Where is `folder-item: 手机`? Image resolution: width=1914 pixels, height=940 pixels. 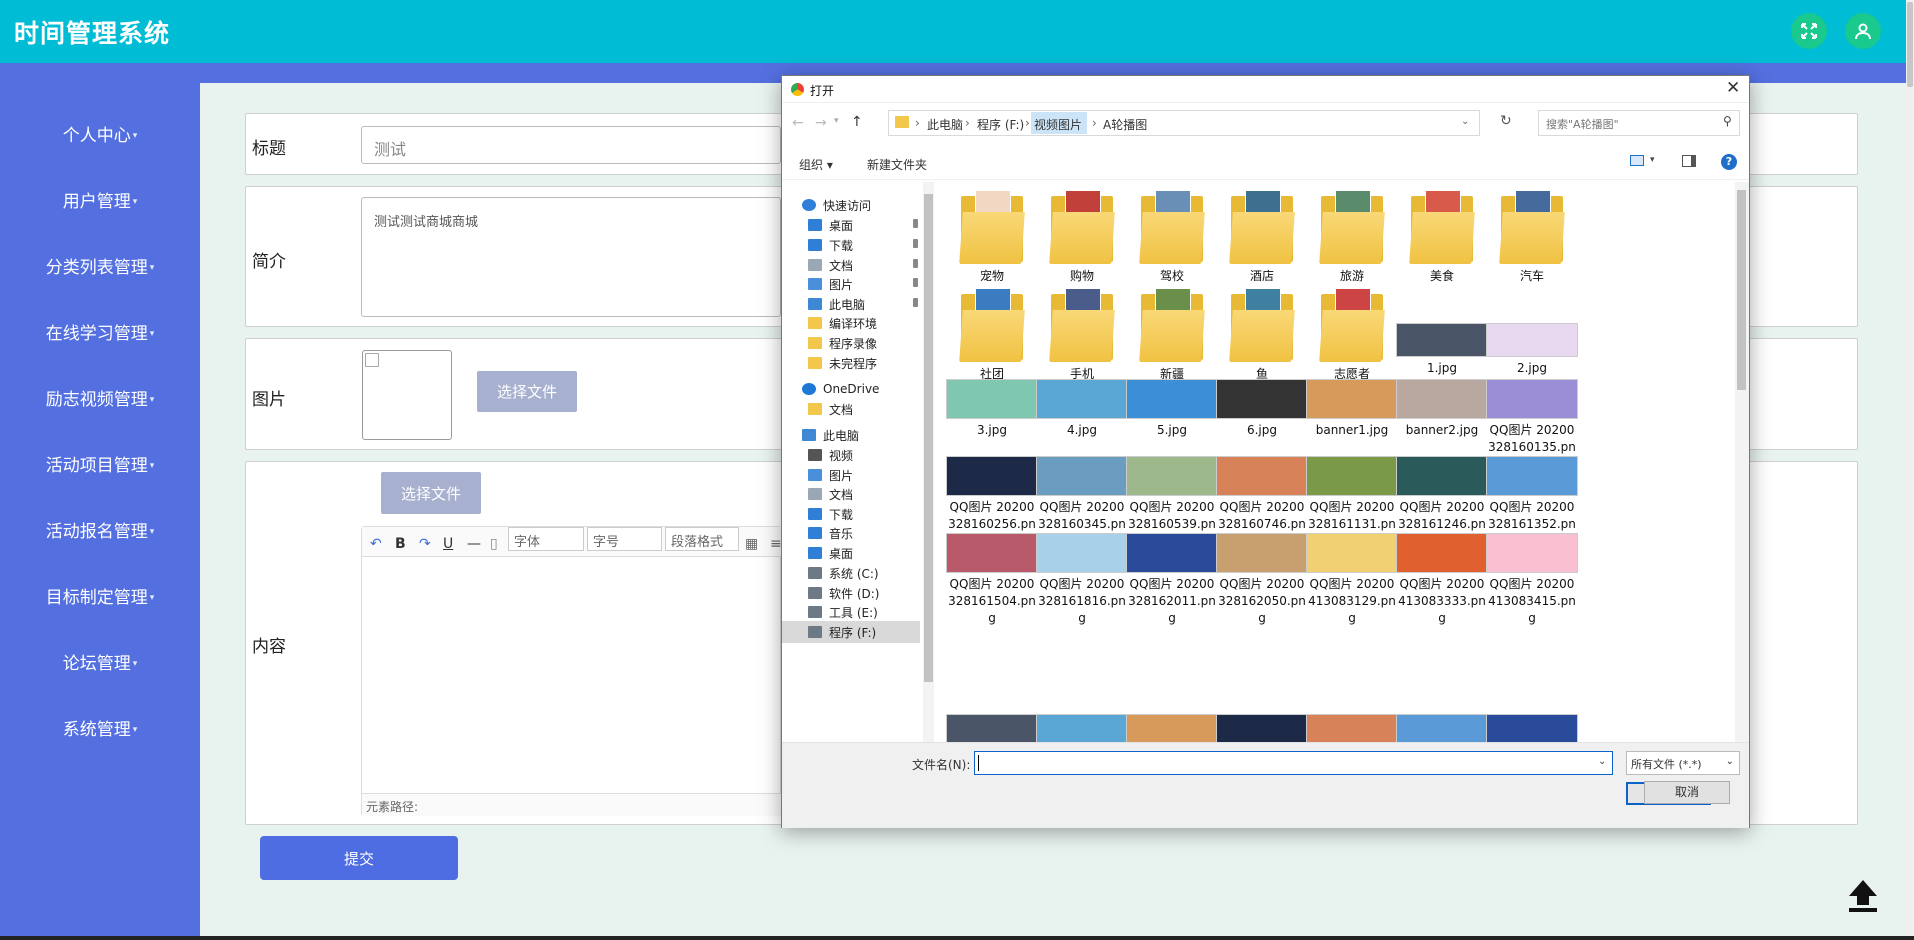 folder-item: 手机 is located at coordinates (1082, 335).